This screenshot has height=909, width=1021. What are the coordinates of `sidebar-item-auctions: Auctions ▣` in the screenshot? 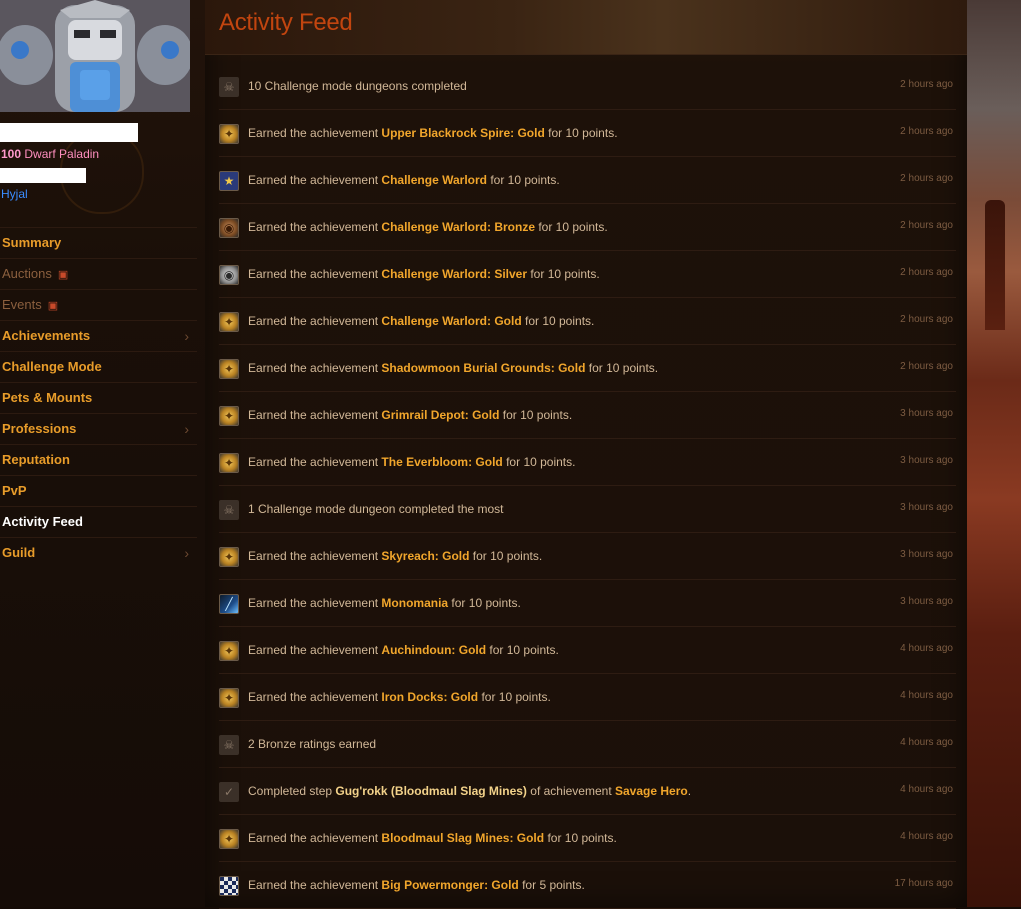 It's located at (98, 273).